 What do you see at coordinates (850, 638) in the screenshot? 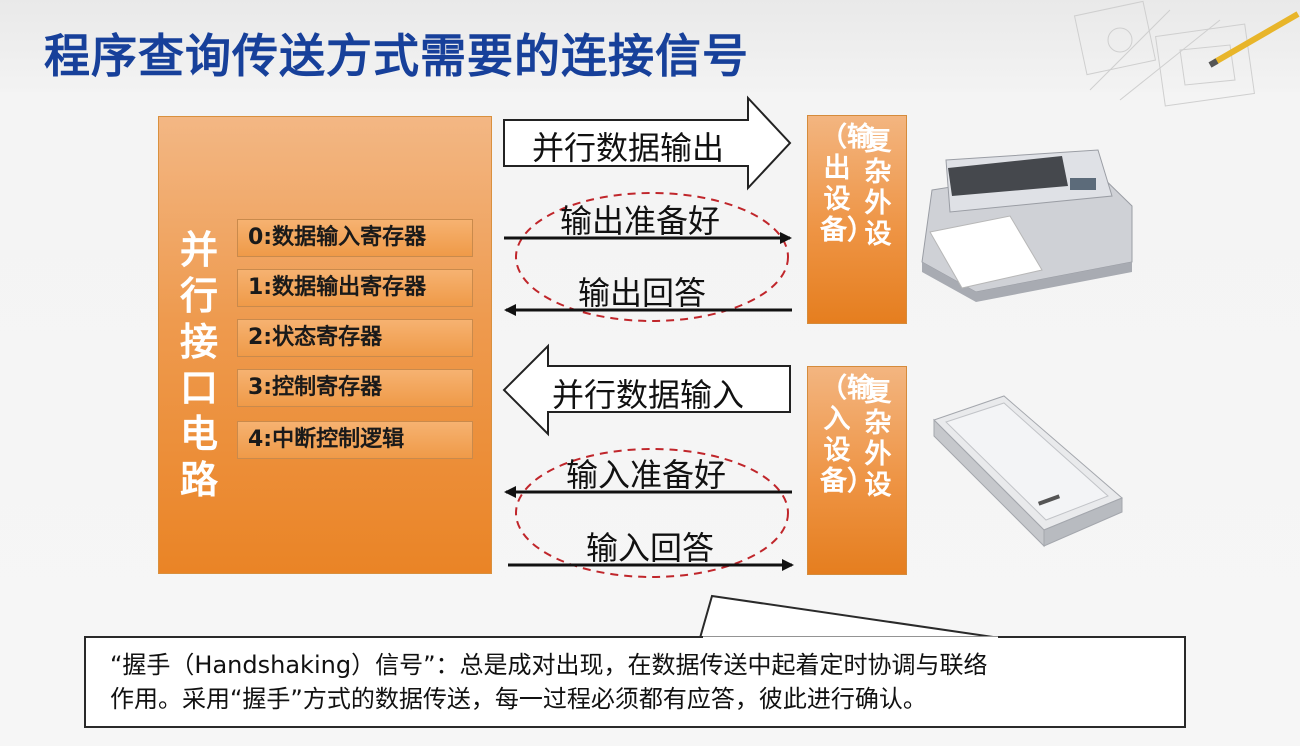
I see `callout-pointer-cover` at bounding box center [850, 638].